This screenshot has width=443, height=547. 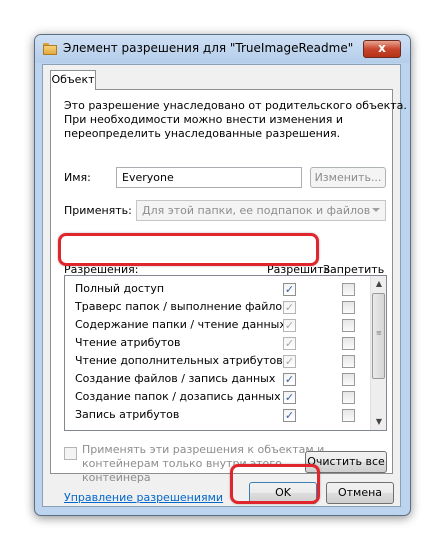 I want to click on permission-name: Создание папок / дозапись данных, so click(x=178, y=396).